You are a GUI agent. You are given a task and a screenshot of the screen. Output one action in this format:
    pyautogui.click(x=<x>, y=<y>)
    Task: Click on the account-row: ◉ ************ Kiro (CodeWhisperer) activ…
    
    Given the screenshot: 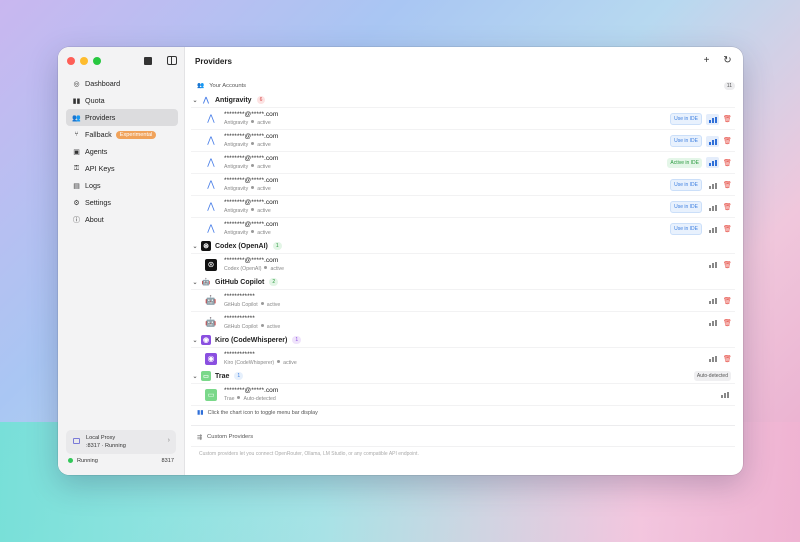 What is the action you would take?
    pyautogui.click(x=463, y=358)
    